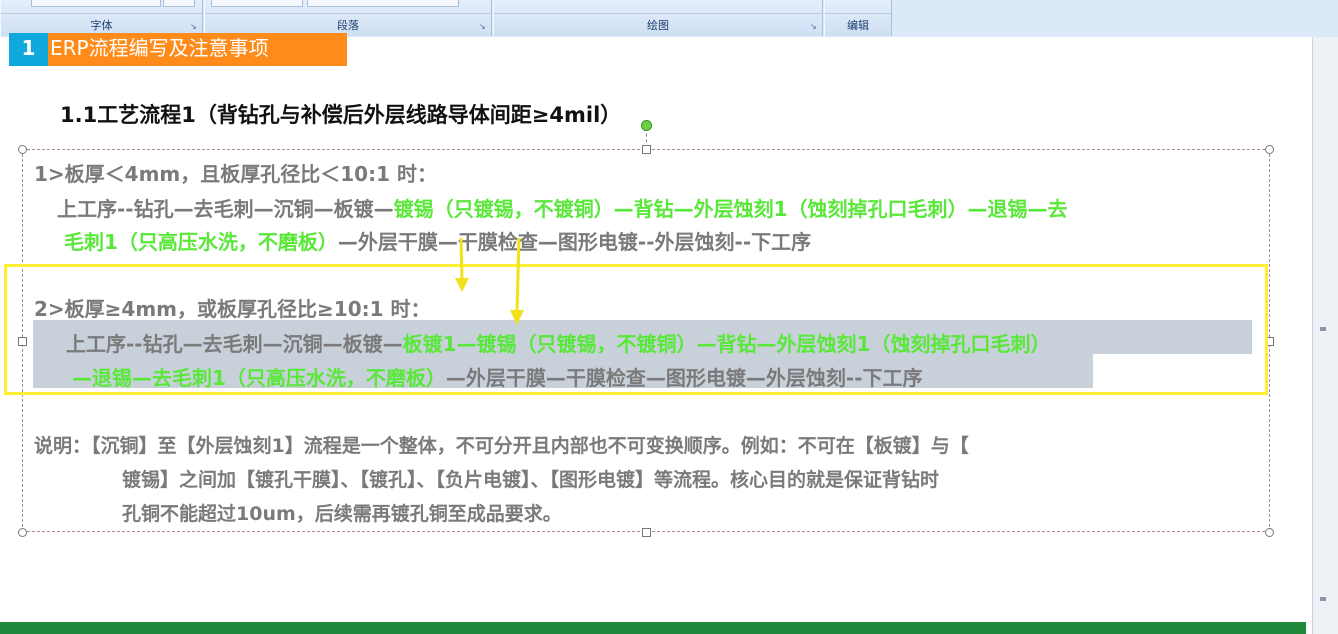 This screenshot has width=1338, height=634. I want to click on note-line3: 孔铜不能超过10um，后续需再镀孔铜至成品要求。, so click(342, 514).